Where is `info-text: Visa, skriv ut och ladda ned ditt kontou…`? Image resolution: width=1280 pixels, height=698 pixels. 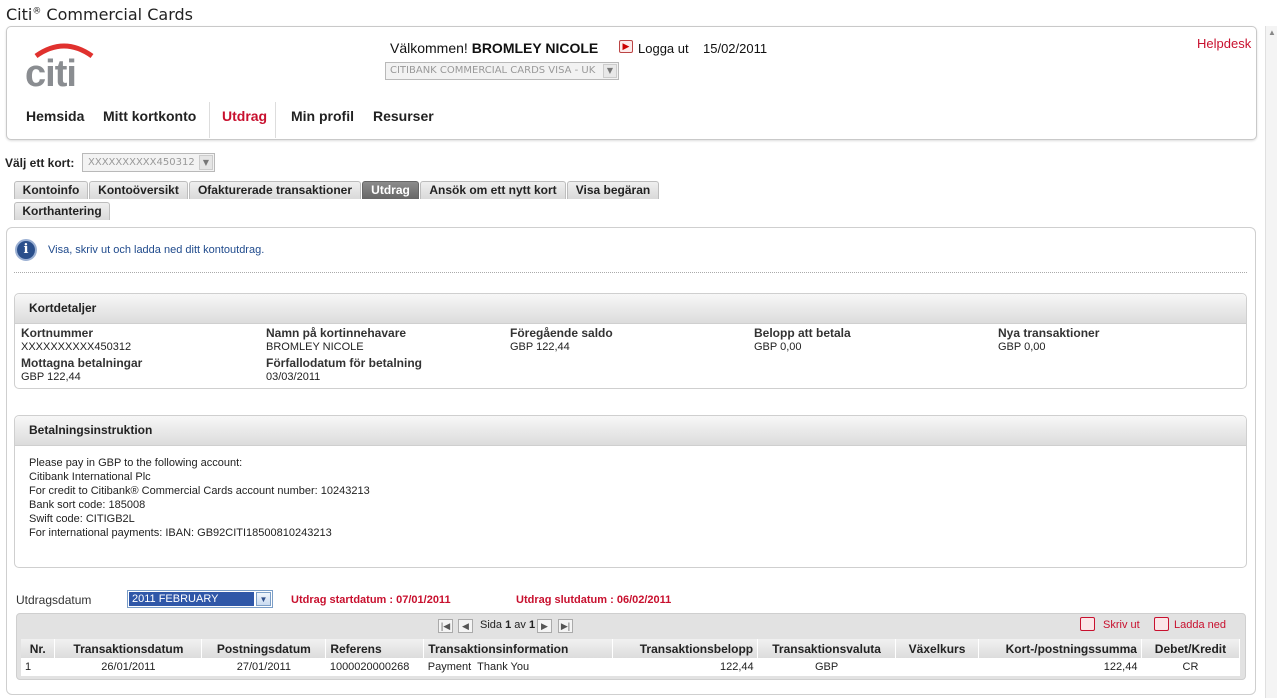
info-text: Visa, skriv ut och ladda ned ditt kontou… is located at coordinates (156, 250).